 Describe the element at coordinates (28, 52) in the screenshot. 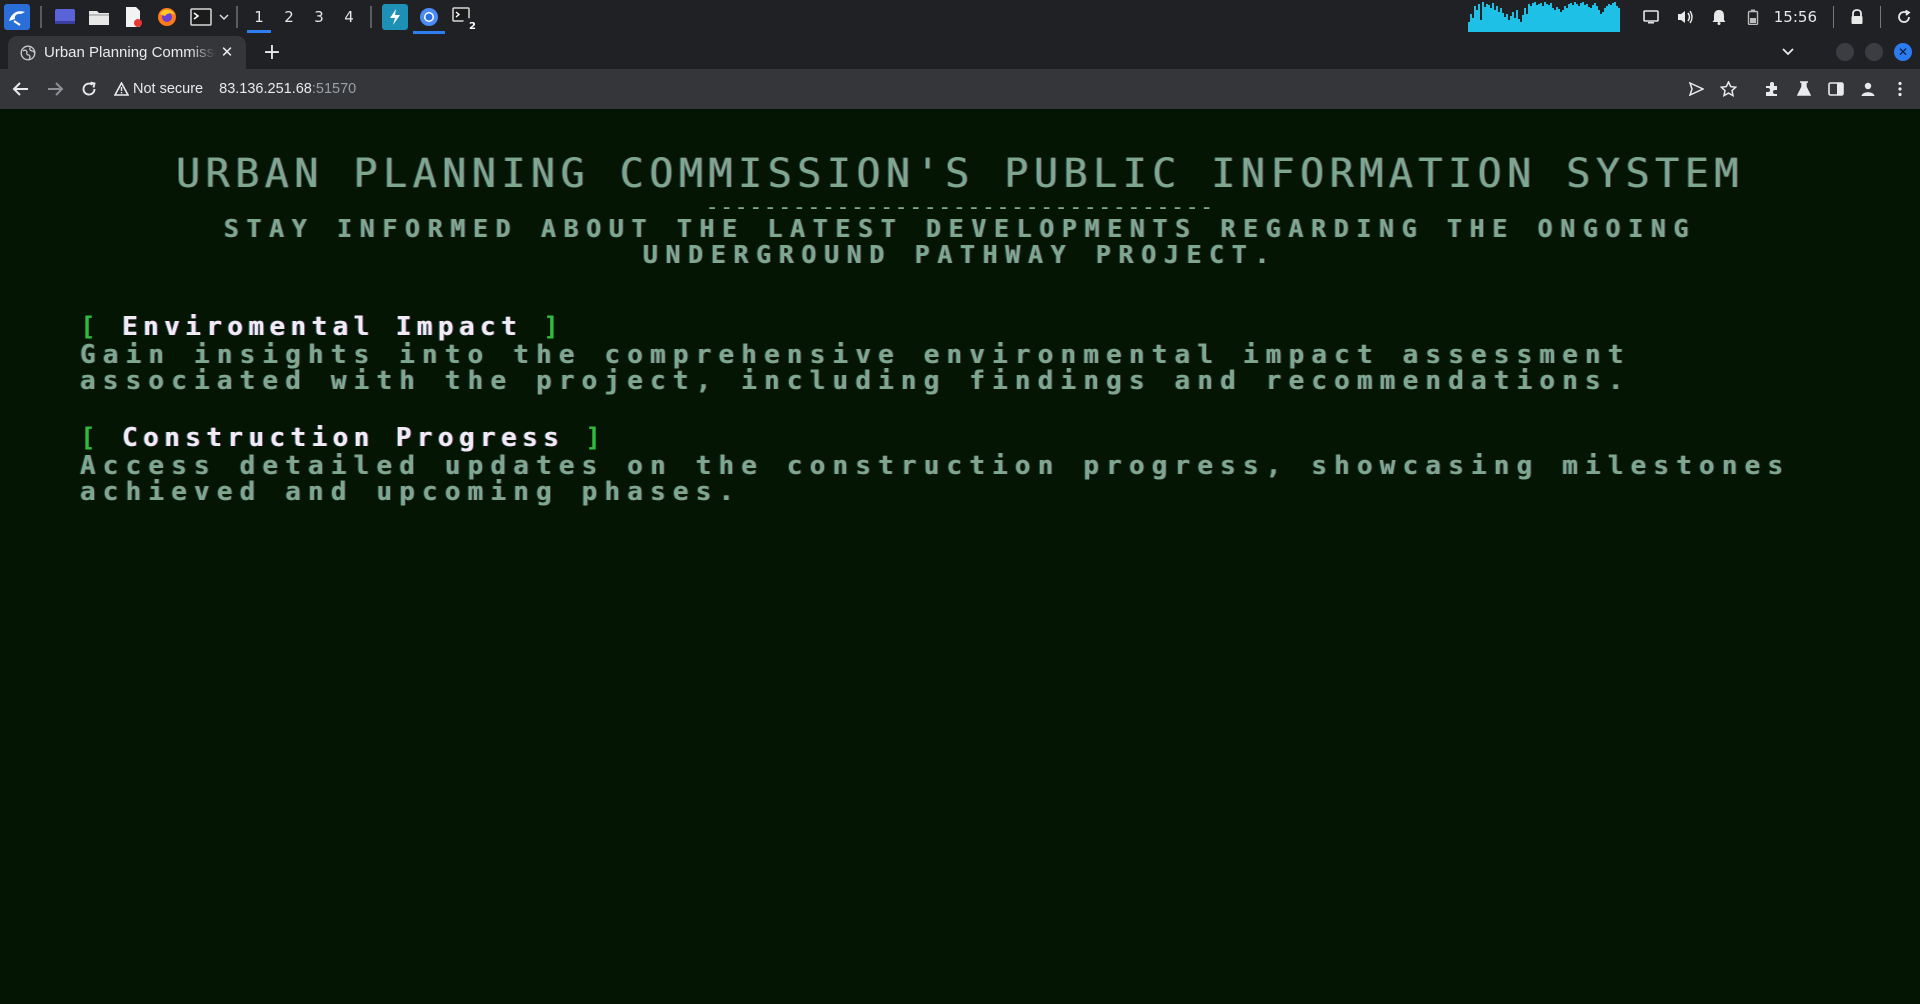

I see `globe-icon` at that location.